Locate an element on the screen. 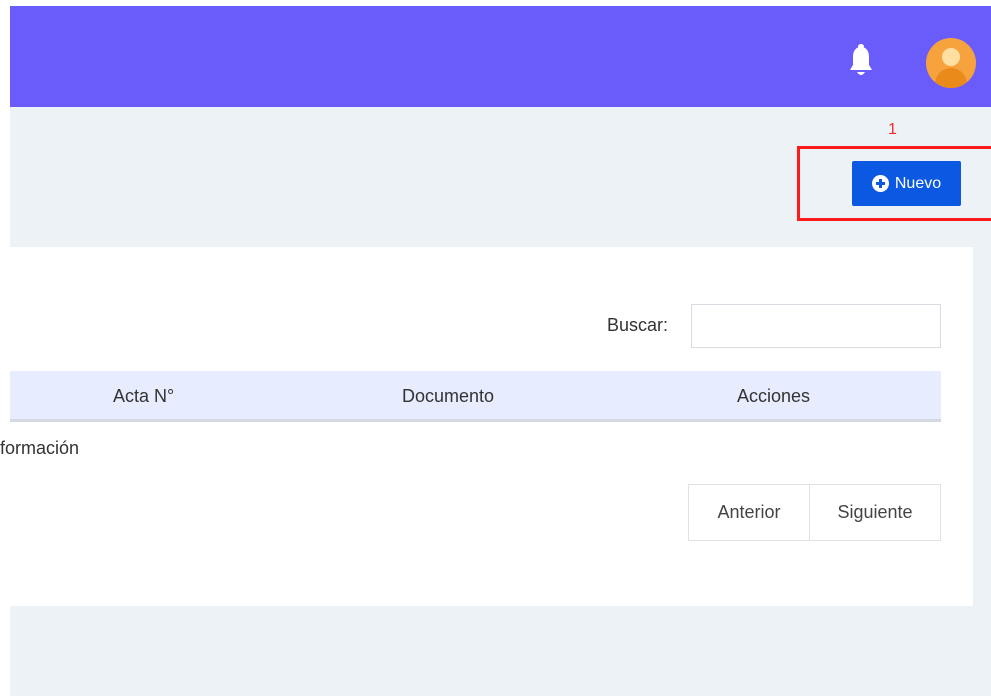 The width and height of the screenshot is (991, 696). new-button: Nuevo is located at coordinates (906, 183).